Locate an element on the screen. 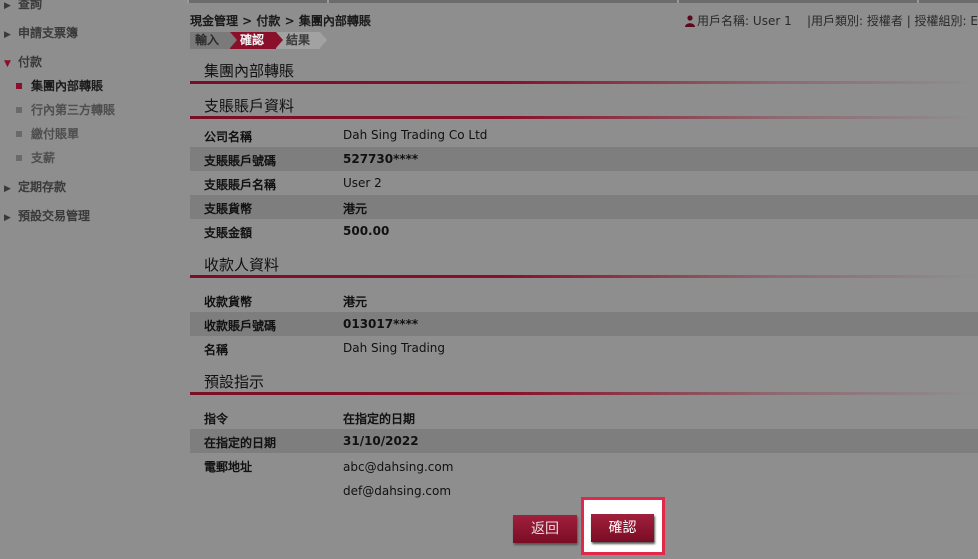 The image size is (978, 559). field-value: User 2 is located at coordinates (362, 183).